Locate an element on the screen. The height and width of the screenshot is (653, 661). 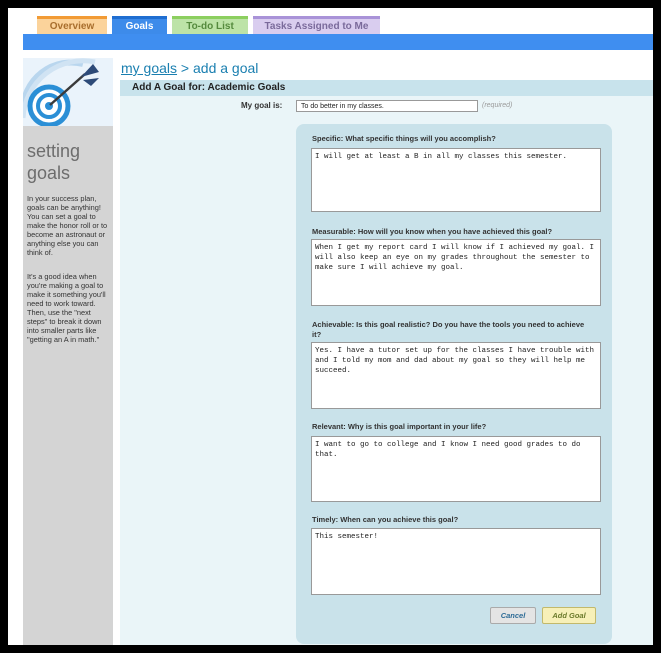
tab-todo-list: To-do List is located at coordinates (210, 25).